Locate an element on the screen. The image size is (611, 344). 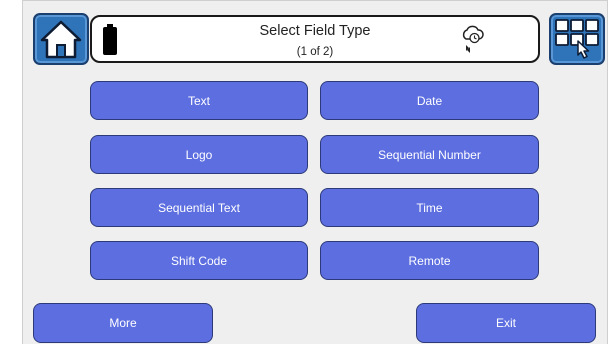
more-button: More is located at coordinates (123, 323).